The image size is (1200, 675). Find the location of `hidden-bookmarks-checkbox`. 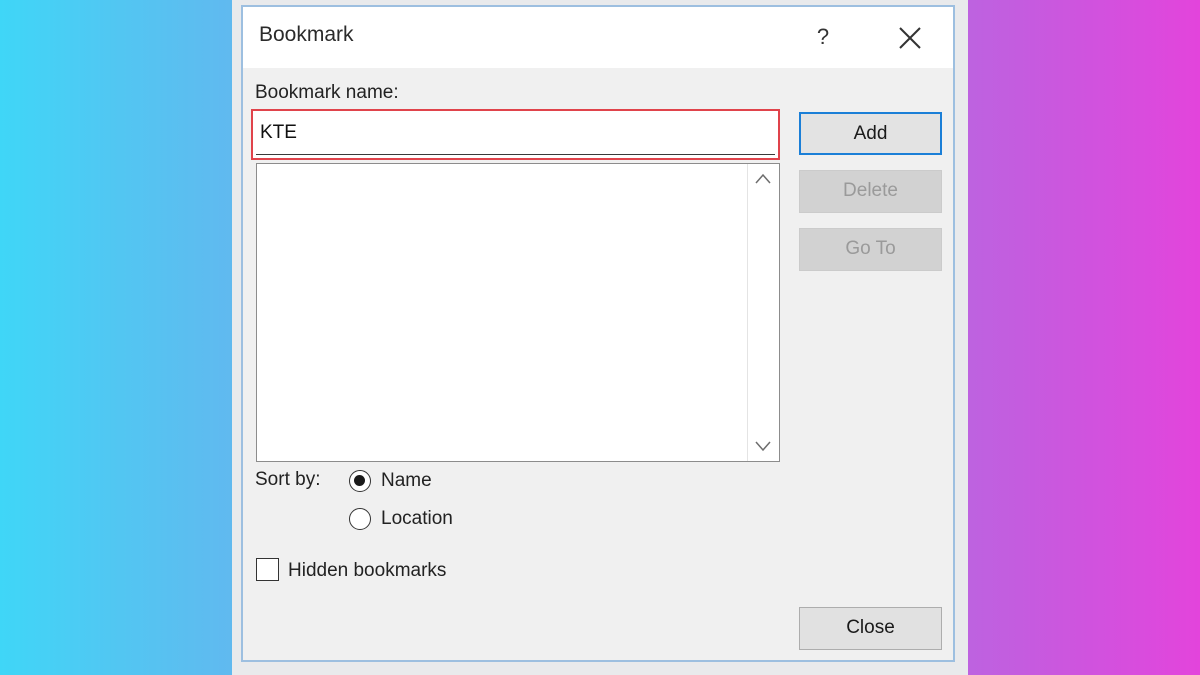

hidden-bookmarks-checkbox is located at coordinates (267, 569).